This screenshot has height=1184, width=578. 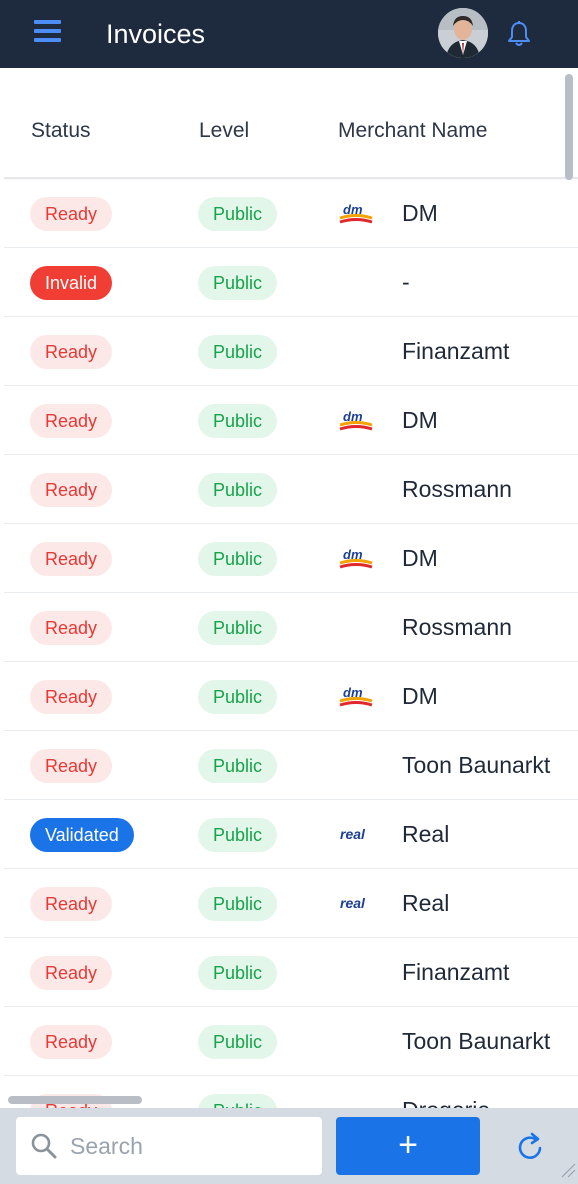 I want to click on status-badge: Validated, so click(x=82, y=835).